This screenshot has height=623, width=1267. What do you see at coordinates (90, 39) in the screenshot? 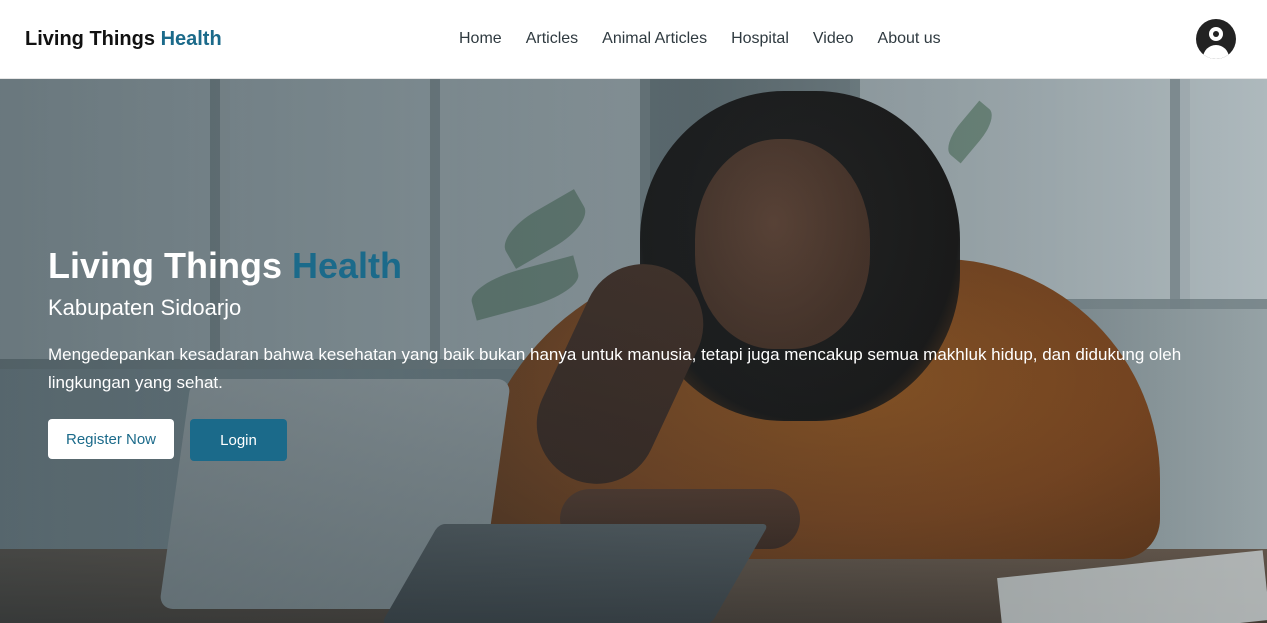
I see `brand-main: Living Things` at bounding box center [90, 39].